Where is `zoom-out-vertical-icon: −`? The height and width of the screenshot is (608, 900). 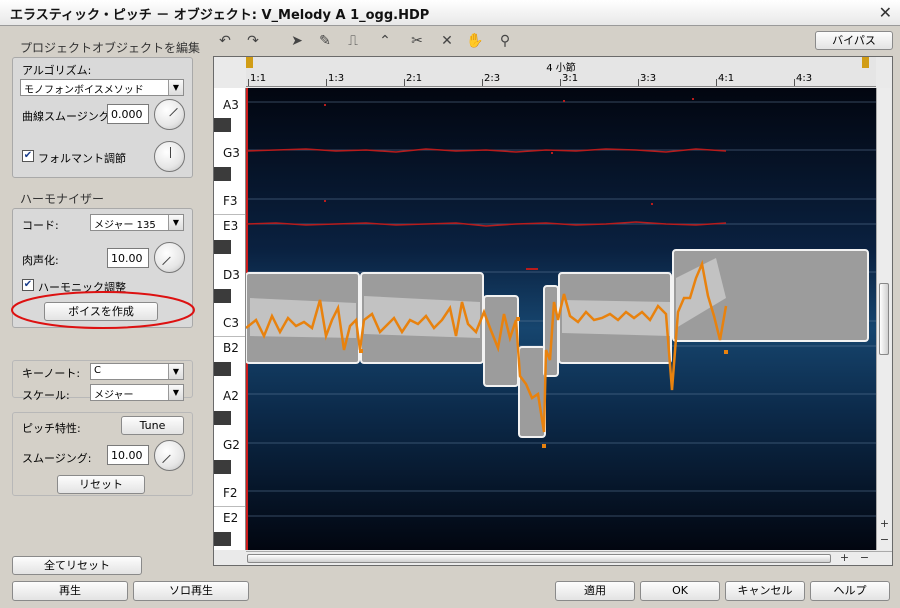
zoom-out-vertical-icon: − is located at coordinates (884, 540).